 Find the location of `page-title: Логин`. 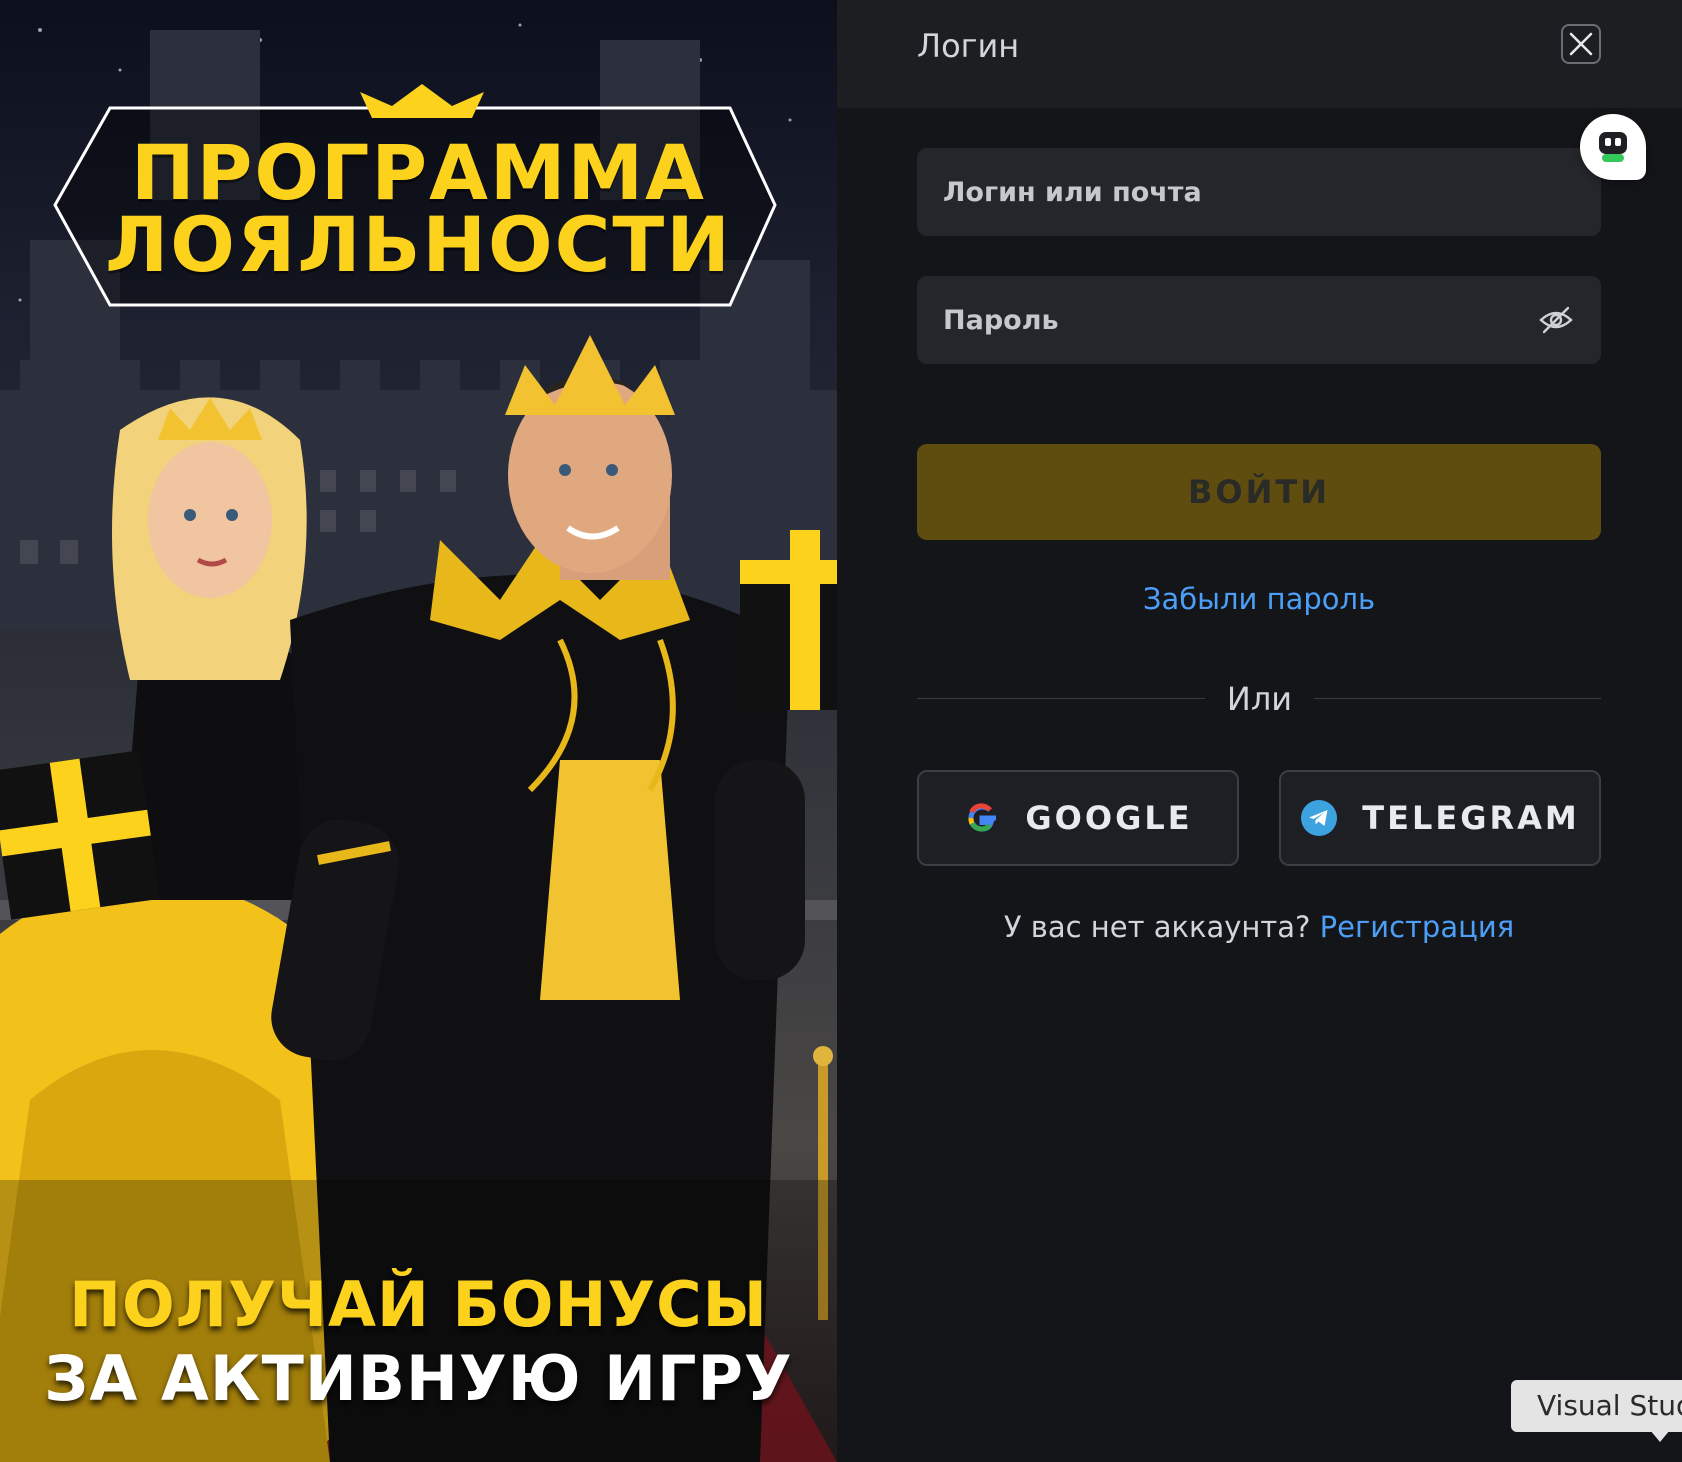

page-title: Логин is located at coordinates (968, 46).